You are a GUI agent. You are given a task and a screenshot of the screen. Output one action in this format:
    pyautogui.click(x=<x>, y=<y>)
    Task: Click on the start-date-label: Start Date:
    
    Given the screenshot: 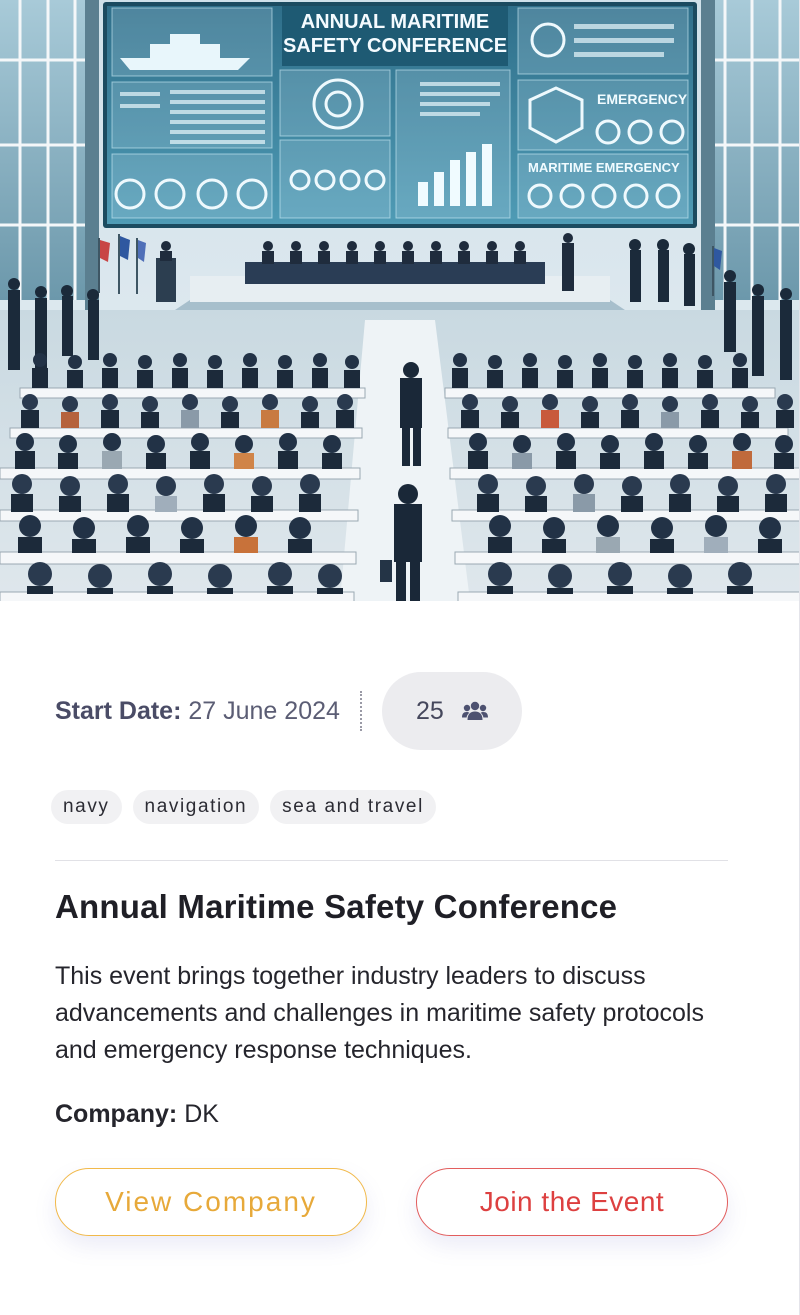 What is the action you would take?
    pyautogui.click(x=118, y=710)
    